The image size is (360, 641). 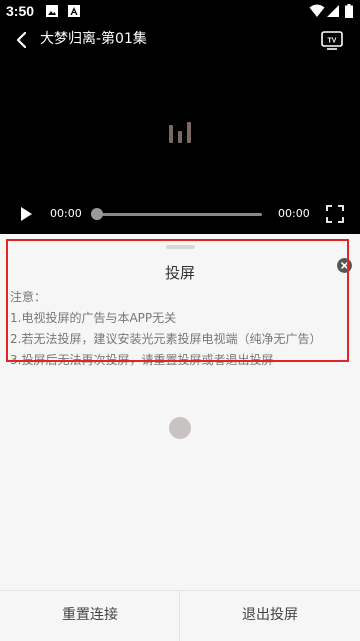 I want to click on seek-thumb, so click(x=97, y=214).